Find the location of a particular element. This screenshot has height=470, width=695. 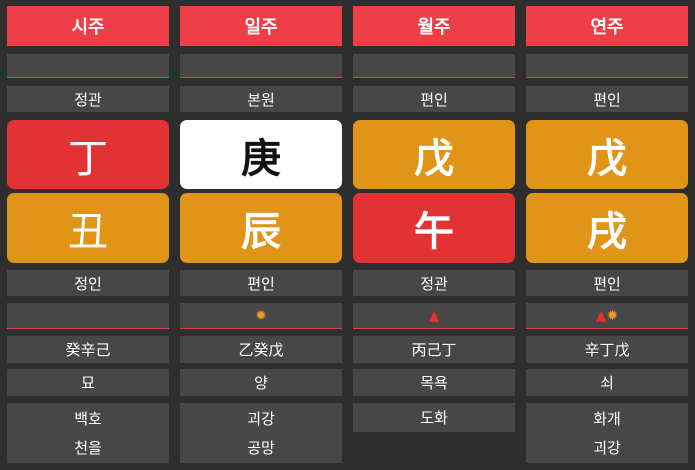

spirit-list: 도화 is located at coordinates (434, 417).